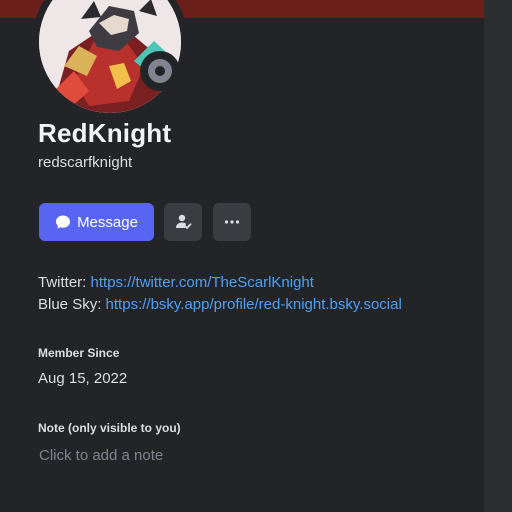 This screenshot has width=512, height=512. I want to click on message-button-label: Message, so click(107, 222).